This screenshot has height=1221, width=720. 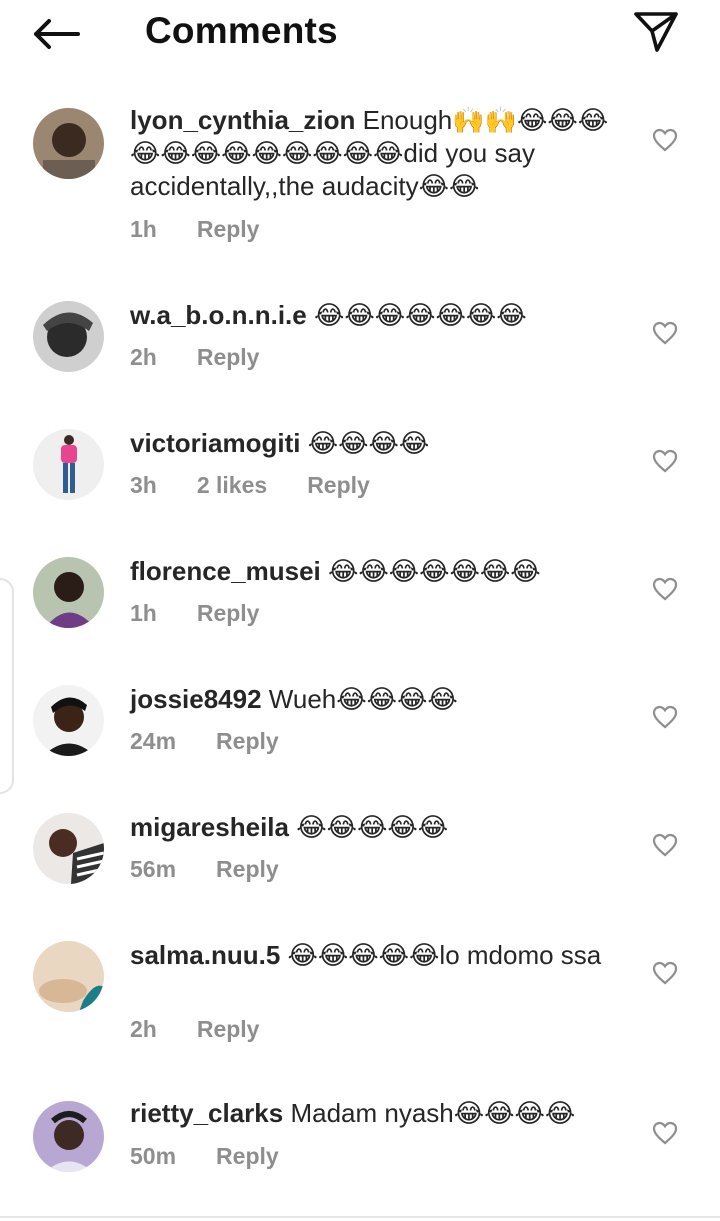 I want to click on comment-username: victoriamogiti, so click(x=215, y=443).